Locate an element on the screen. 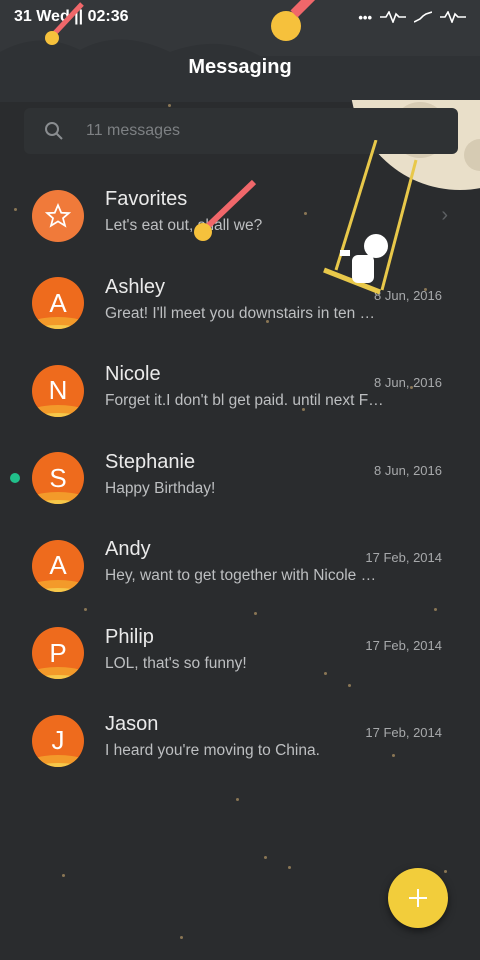 The width and height of the screenshot is (480, 960). avatar: J is located at coordinates (58, 740).